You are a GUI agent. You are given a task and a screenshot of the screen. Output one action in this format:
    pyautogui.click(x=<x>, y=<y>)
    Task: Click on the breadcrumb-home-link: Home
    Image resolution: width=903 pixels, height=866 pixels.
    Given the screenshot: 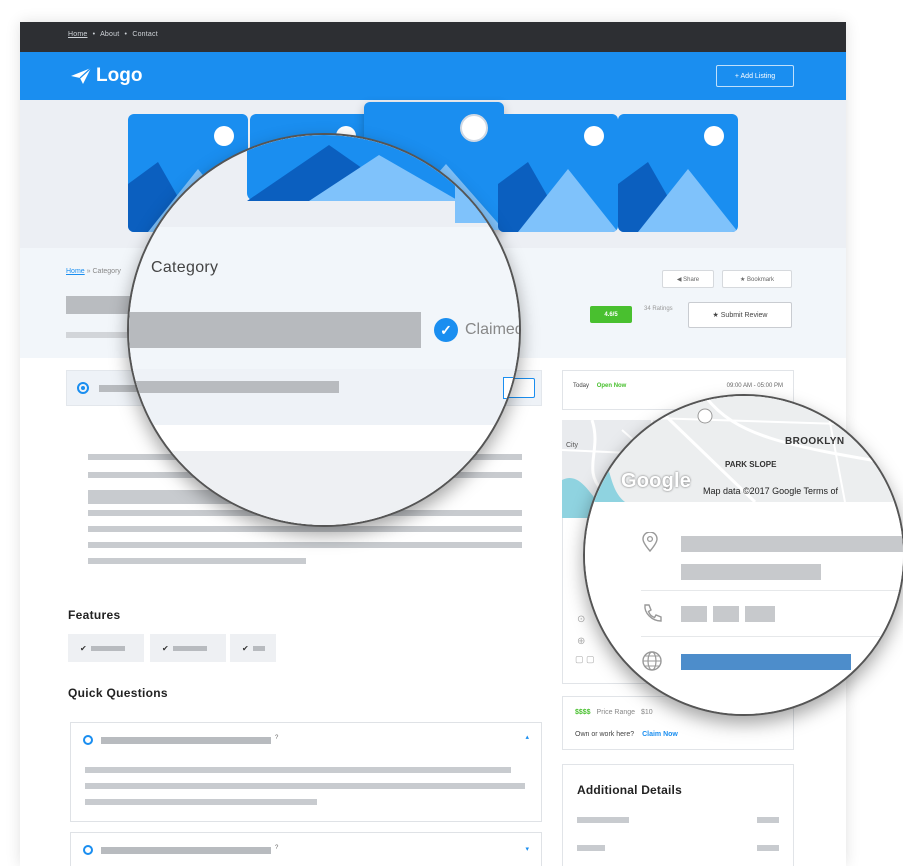 What is the action you would take?
    pyautogui.click(x=75, y=271)
    